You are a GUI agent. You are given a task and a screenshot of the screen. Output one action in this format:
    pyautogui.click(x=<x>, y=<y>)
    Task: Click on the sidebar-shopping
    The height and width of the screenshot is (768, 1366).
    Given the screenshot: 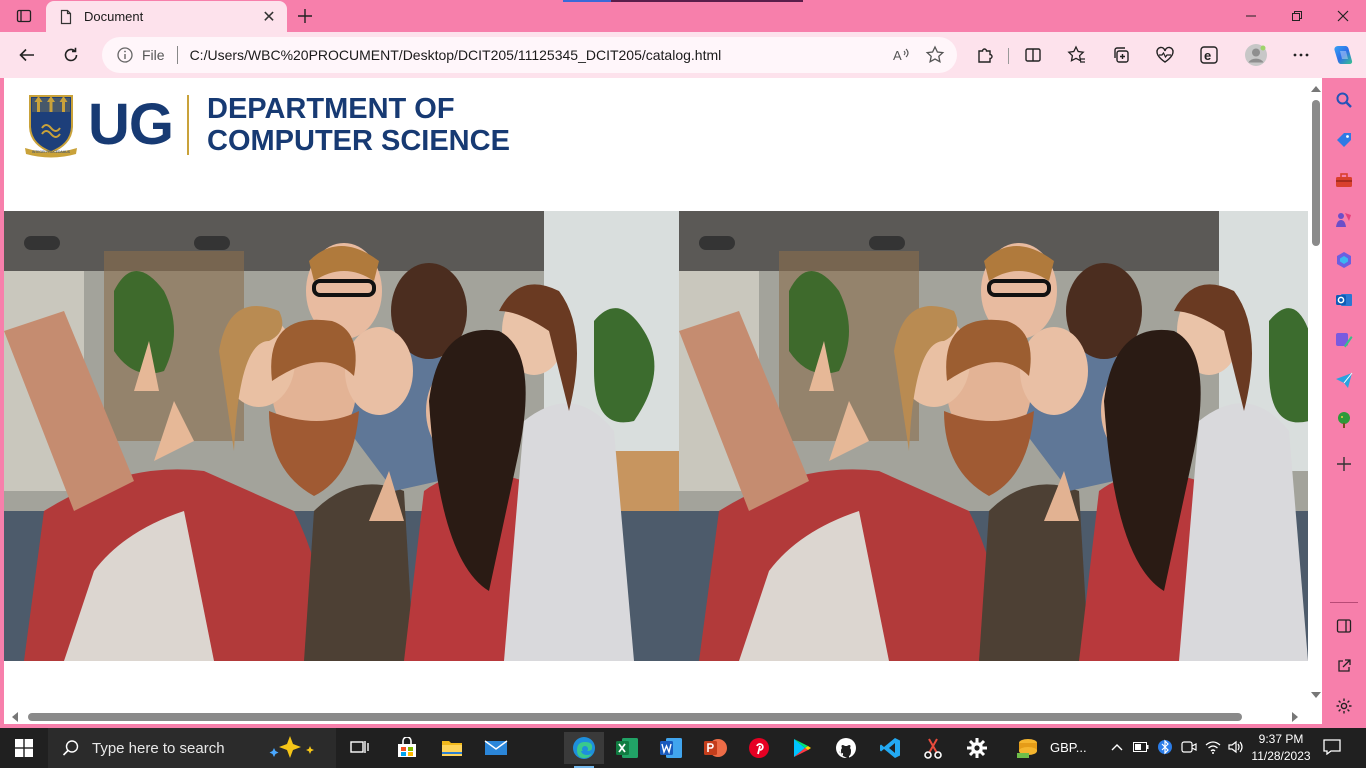 What is the action you would take?
    pyautogui.click(x=1344, y=140)
    